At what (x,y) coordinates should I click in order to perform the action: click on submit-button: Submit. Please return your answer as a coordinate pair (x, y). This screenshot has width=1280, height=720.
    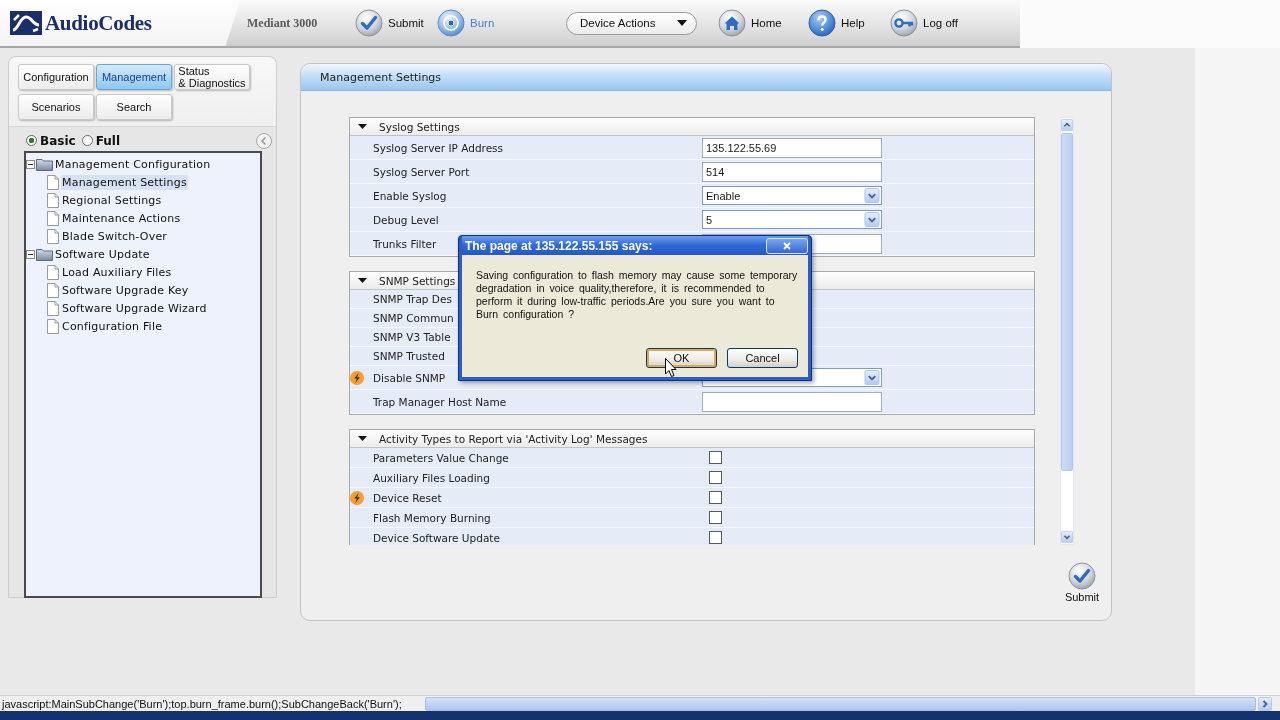
    Looking at the image, I should click on (1082, 582).